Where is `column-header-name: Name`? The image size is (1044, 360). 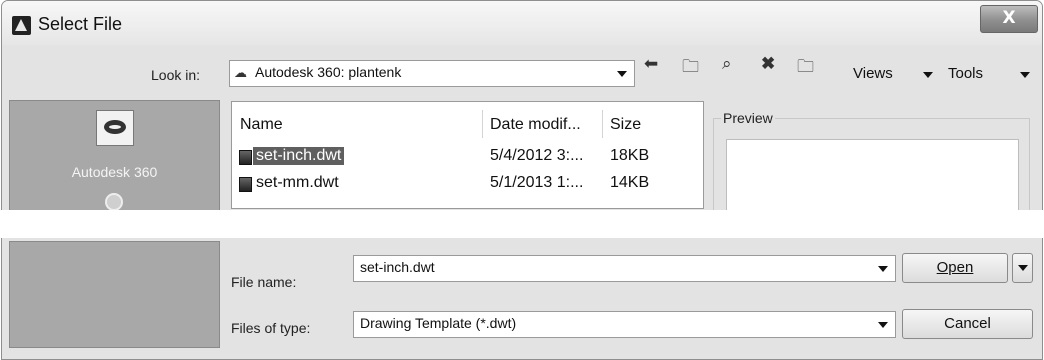
column-header-name: Name is located at coordinates (261, 125).